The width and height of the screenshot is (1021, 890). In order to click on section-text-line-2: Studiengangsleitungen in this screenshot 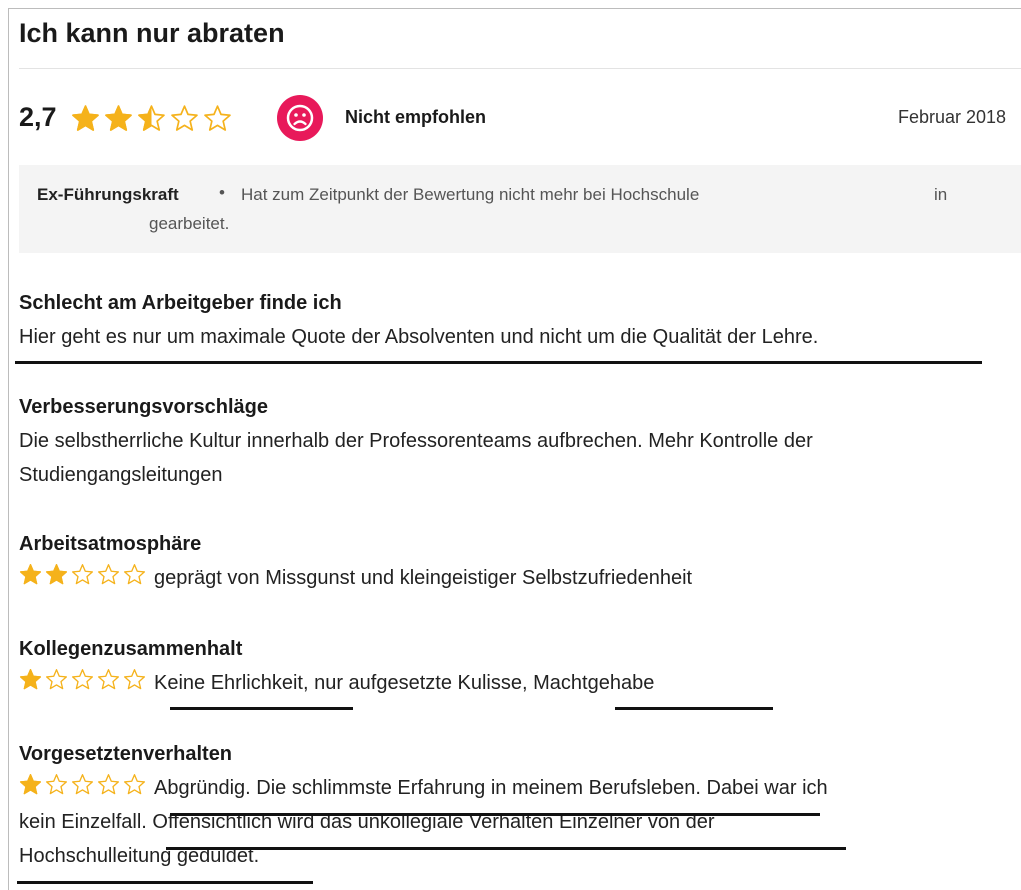, I will do `click(121, 475)`.